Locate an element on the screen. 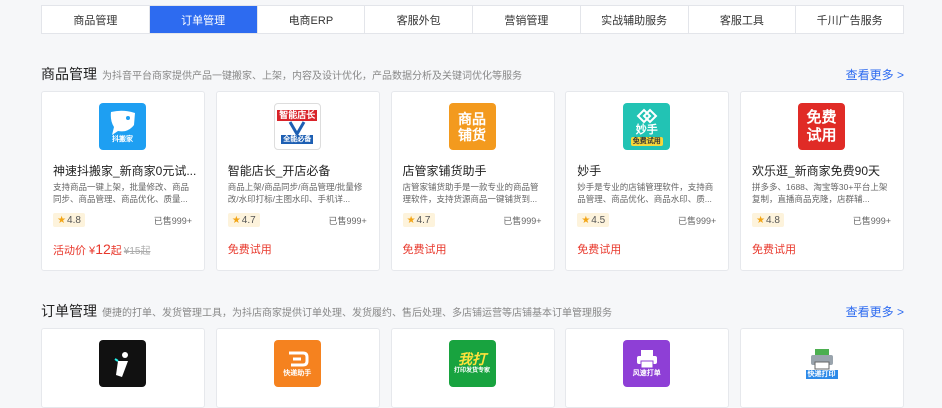 This screenshot has height=408, width=942. printer-icon: 风速打单 is located at coordinates (647, 363).